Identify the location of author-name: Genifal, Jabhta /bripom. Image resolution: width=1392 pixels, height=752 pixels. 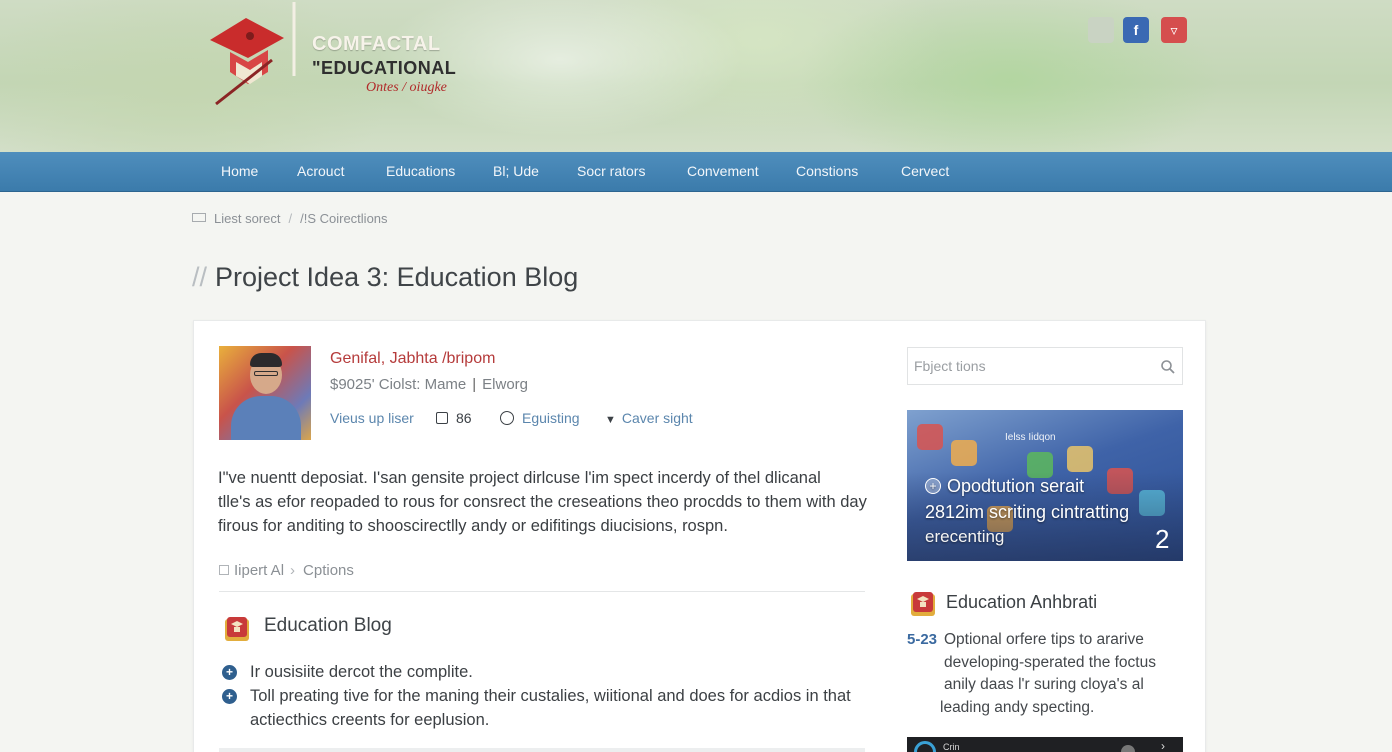
(412, 359).